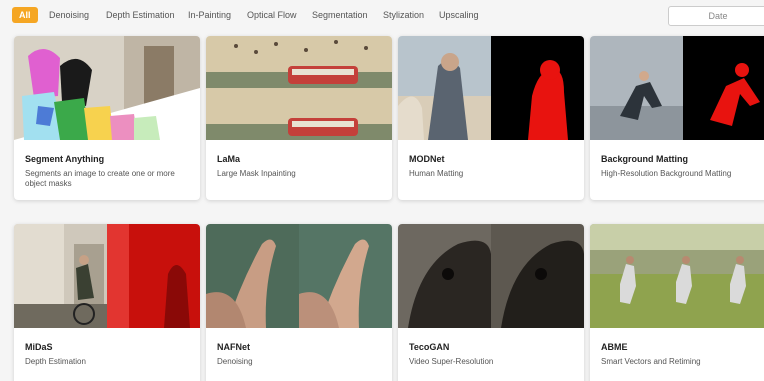  Describe the element at coordinates (491, 88) in the screenshot. I see `modnet-thumbnail` at that location.